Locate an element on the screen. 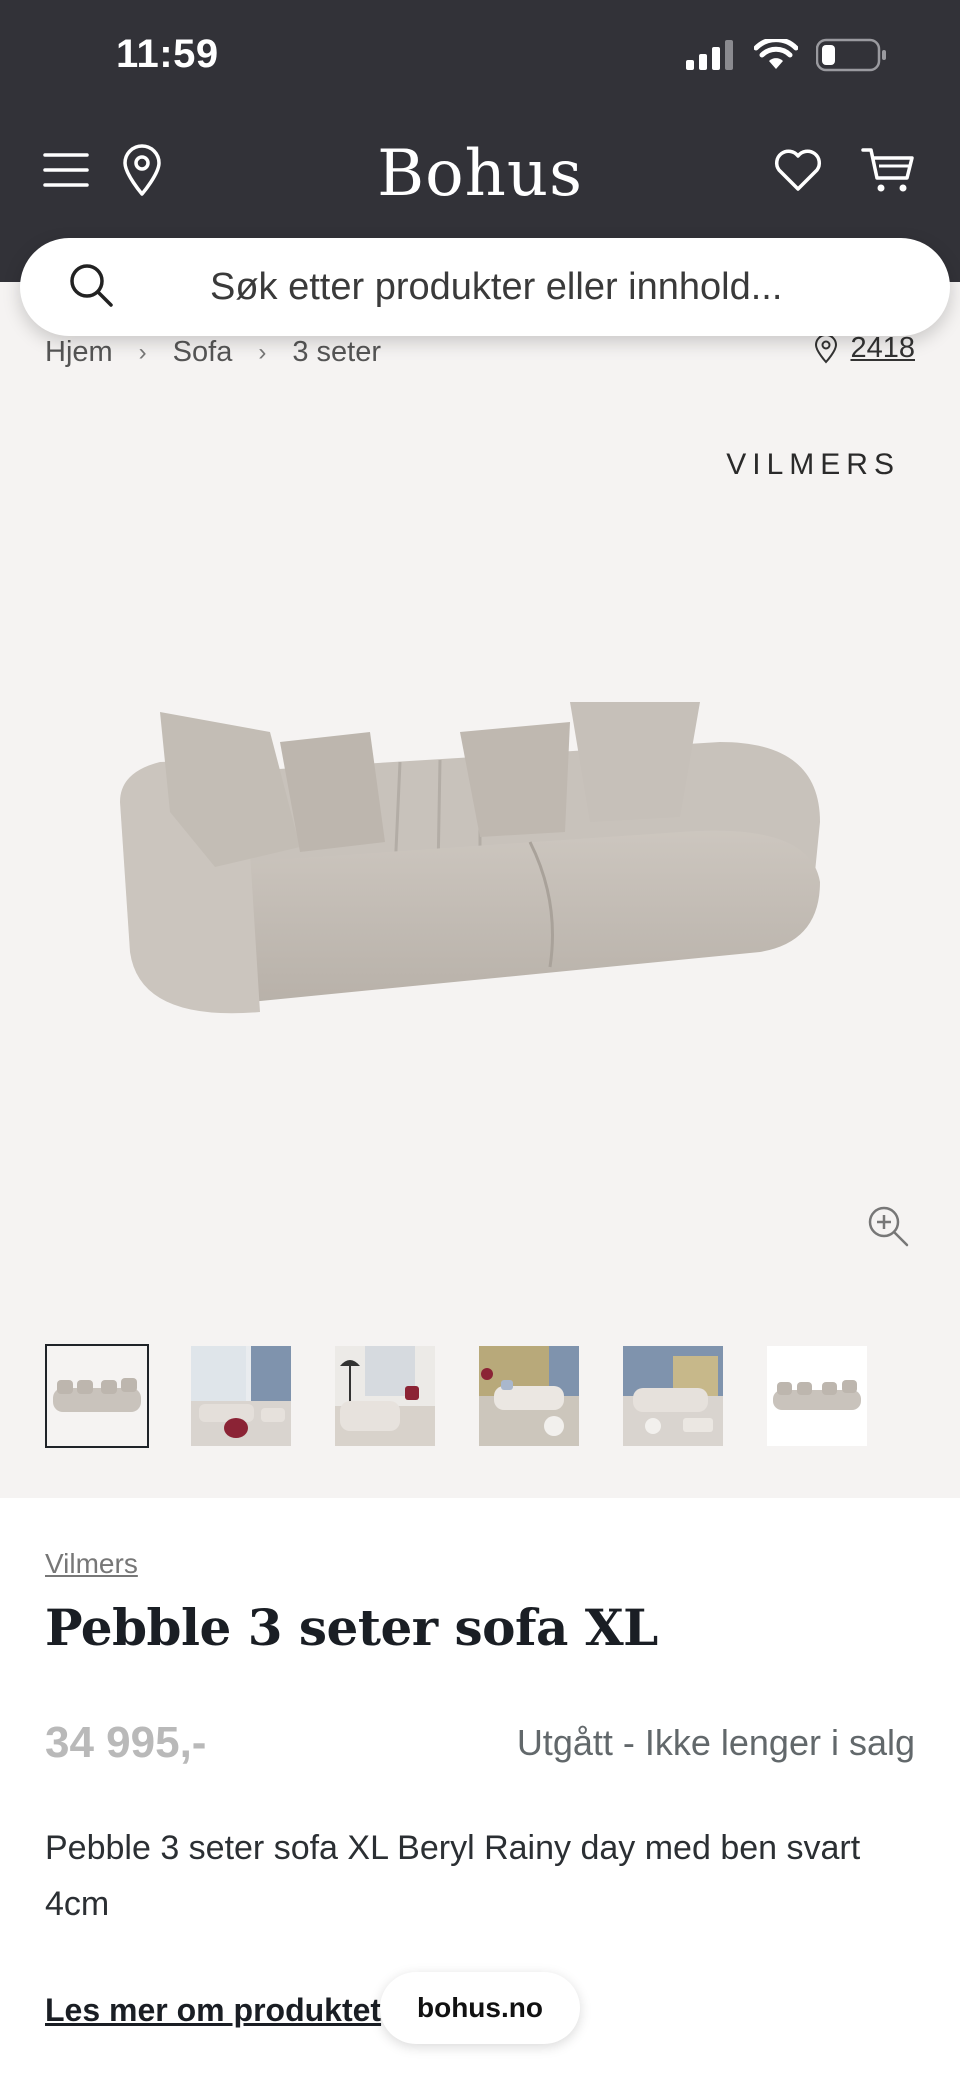 This screenshot has height=2077, width=960. status-icons is located at coordinates (787, 55).